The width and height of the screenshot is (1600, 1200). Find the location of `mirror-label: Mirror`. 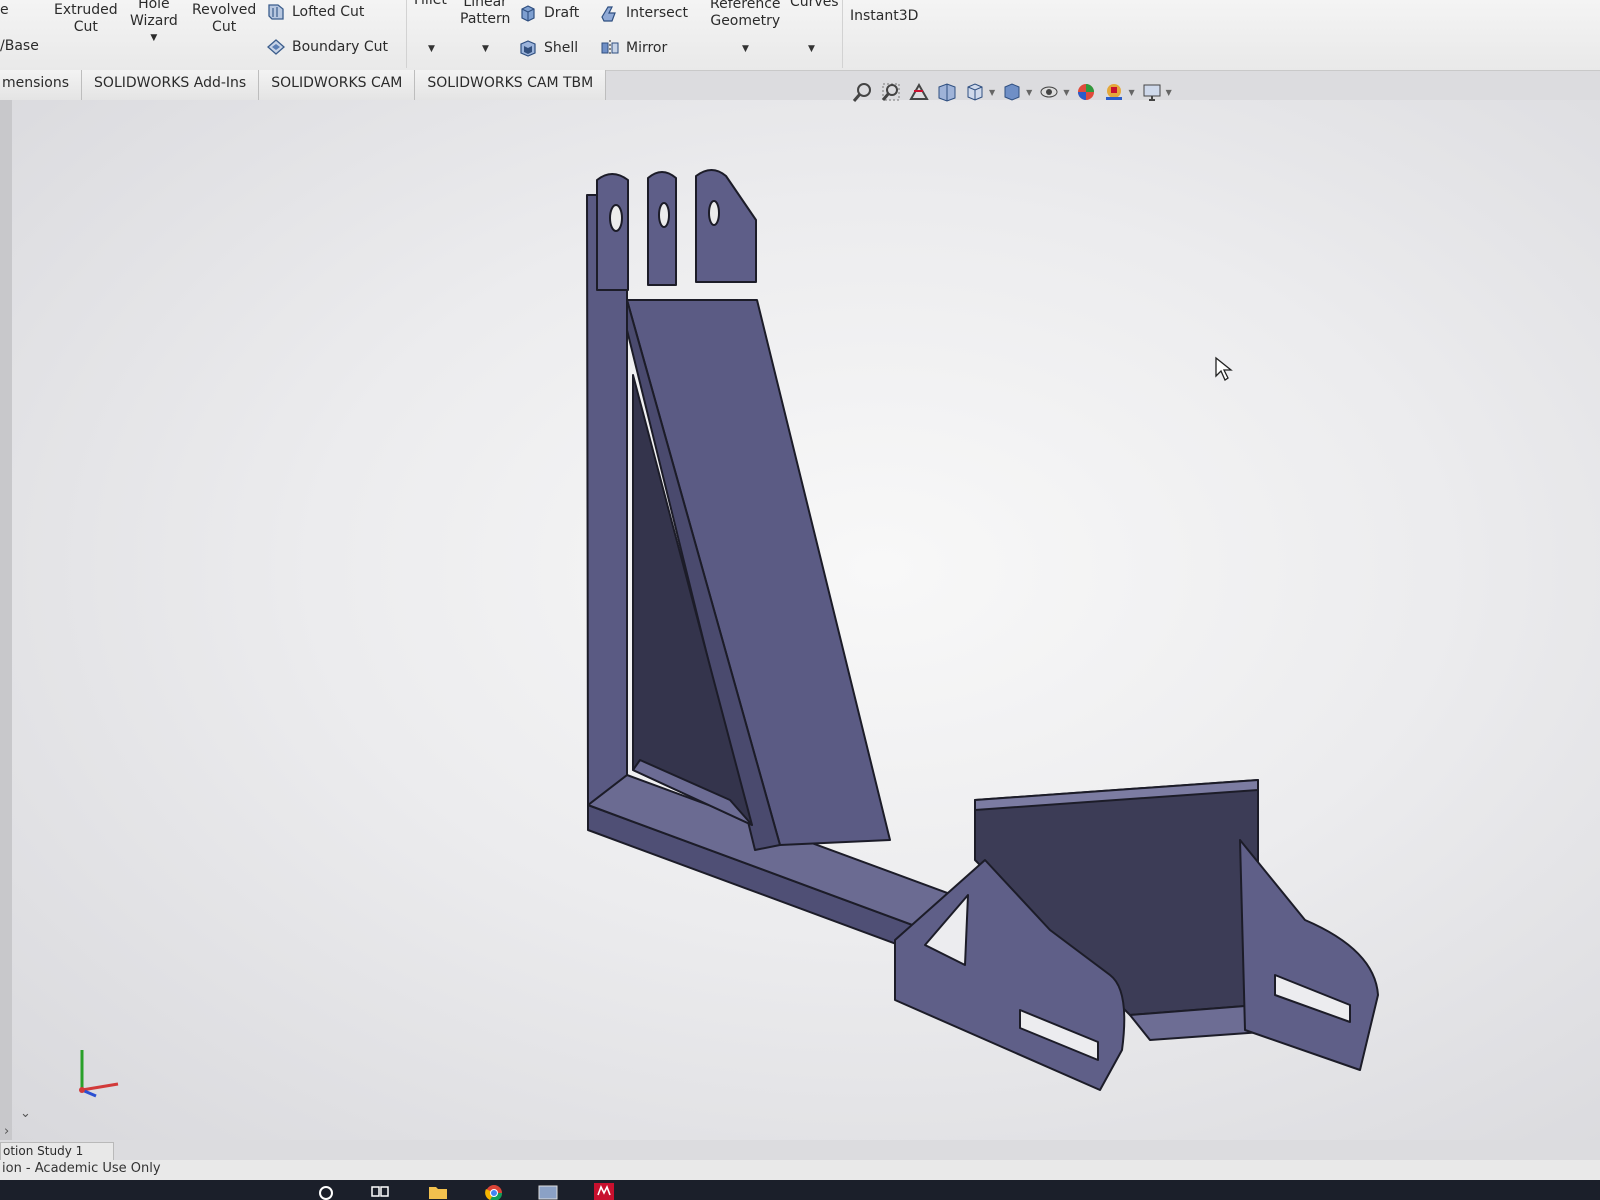

mirror-label: Mirror is located at coordinates (647, 48).